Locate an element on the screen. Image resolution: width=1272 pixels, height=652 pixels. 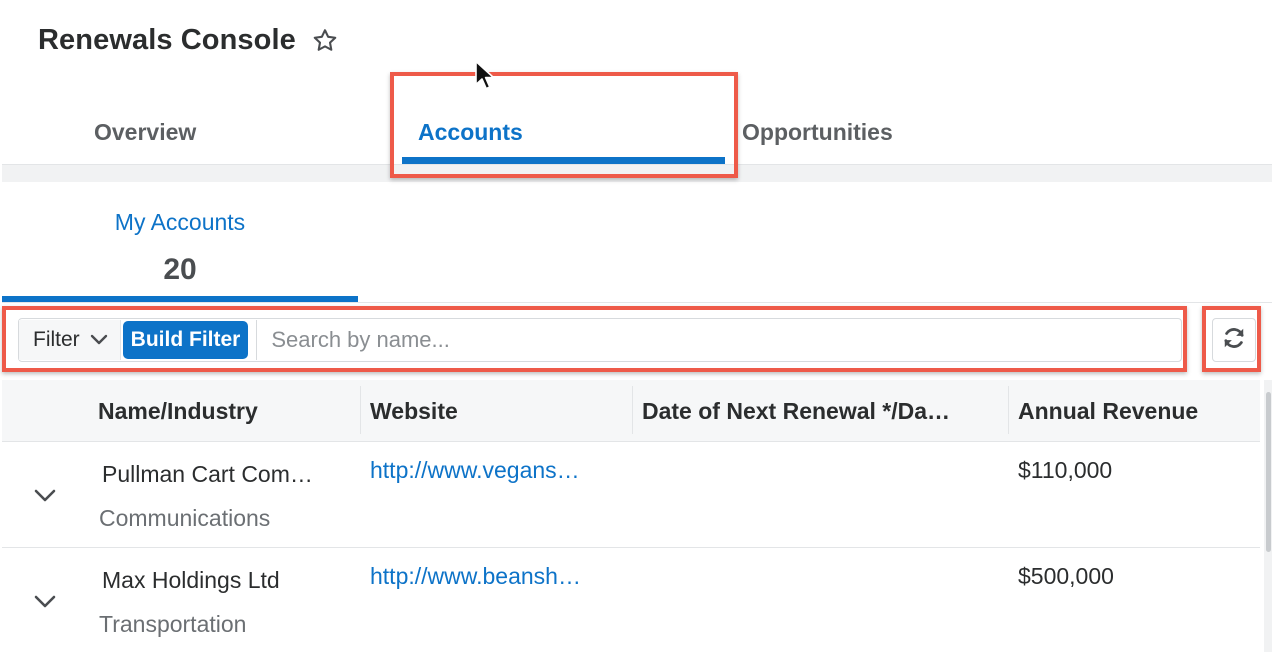
search-input is located at coordinates (718, 340).